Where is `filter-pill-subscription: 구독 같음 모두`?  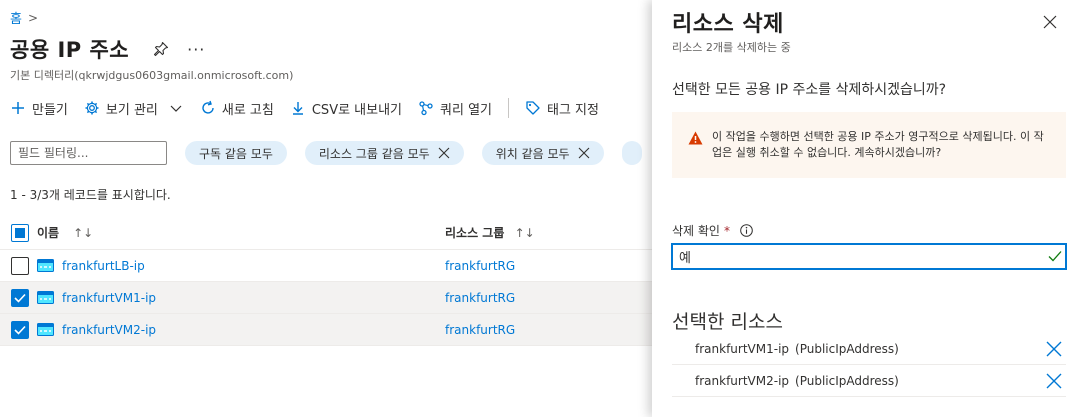
filter-pill-subscription: 구독 같음 모두 is located at coordinates (236, 153).